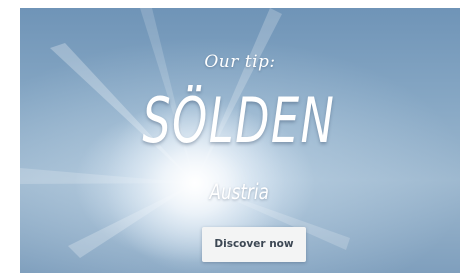  I want to click on banner-tagline: Our tip:, so click(240, 62).